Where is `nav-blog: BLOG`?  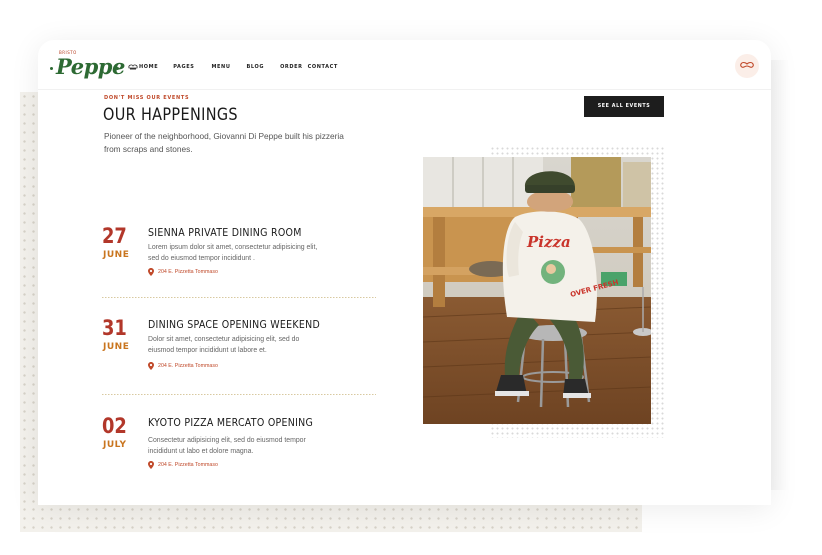 nav-blog: BLOG is located at coordinates (255, 67).